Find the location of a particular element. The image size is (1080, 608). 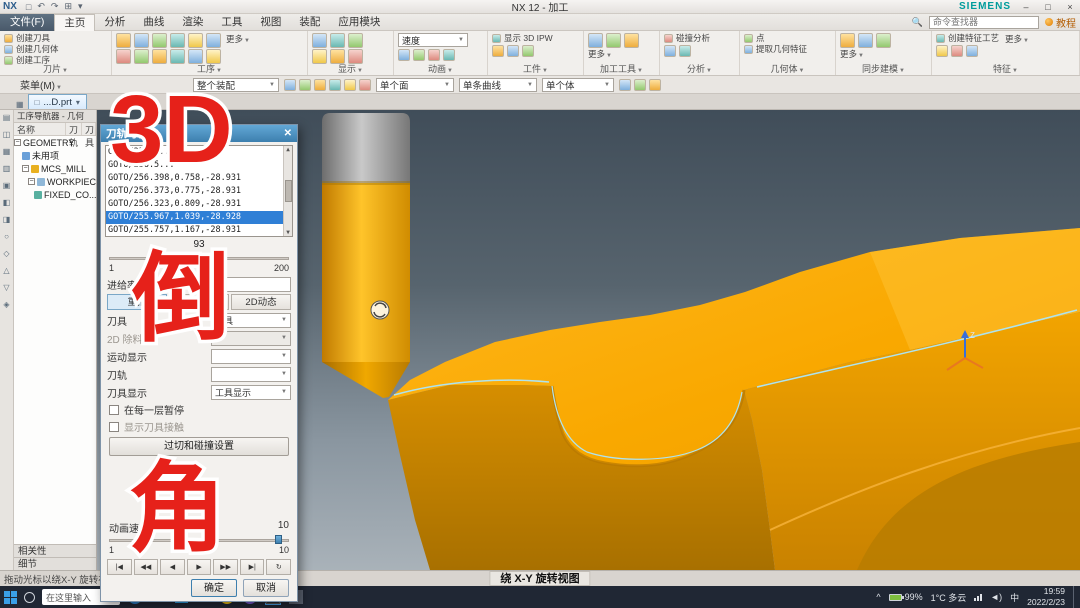

postprocess-icon is located at coordinates (177, 40).